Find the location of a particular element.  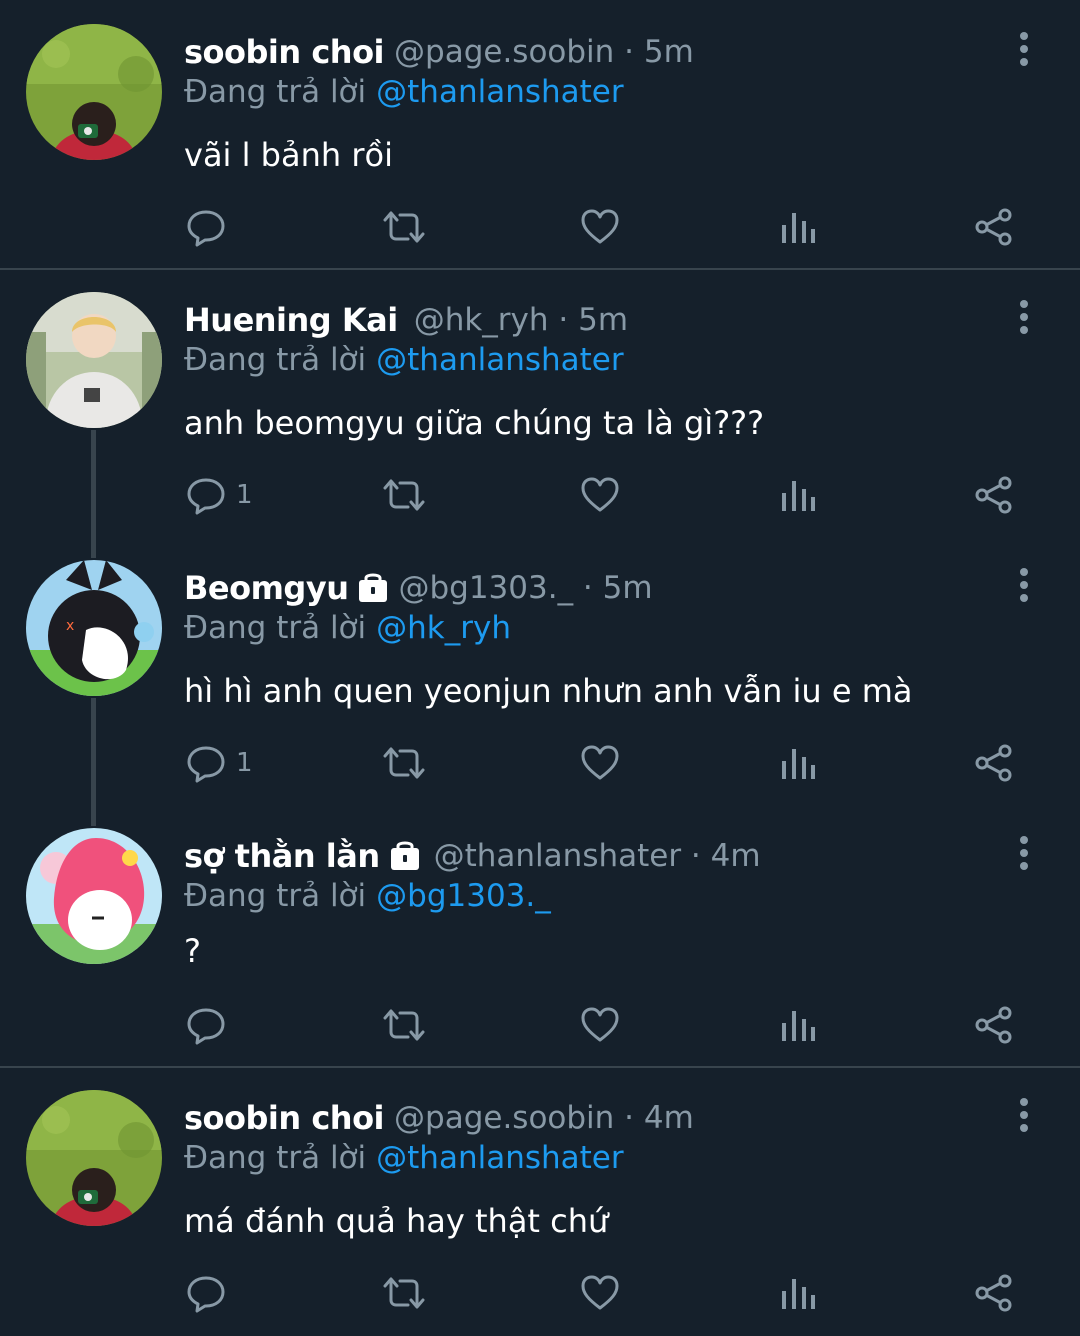

replying-to: Đang trả lời @bg1303._ is located at coordinates (367, 896).